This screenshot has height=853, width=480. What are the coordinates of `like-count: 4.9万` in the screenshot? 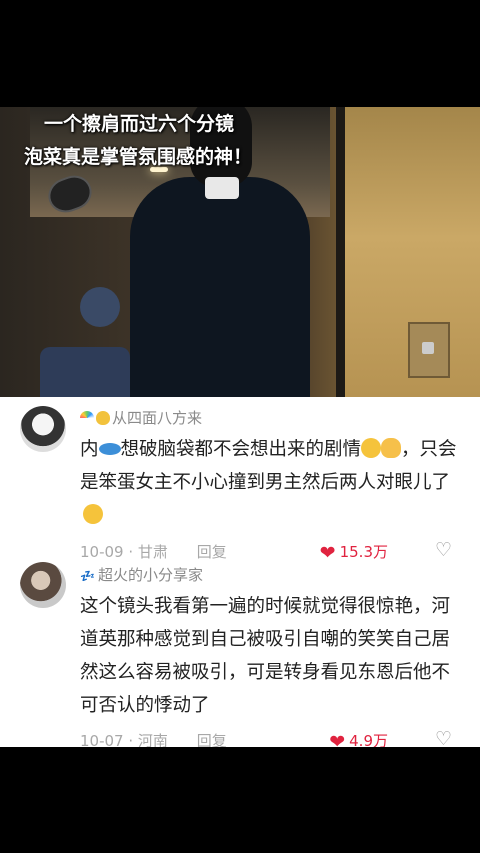 It's located at (368, 739).